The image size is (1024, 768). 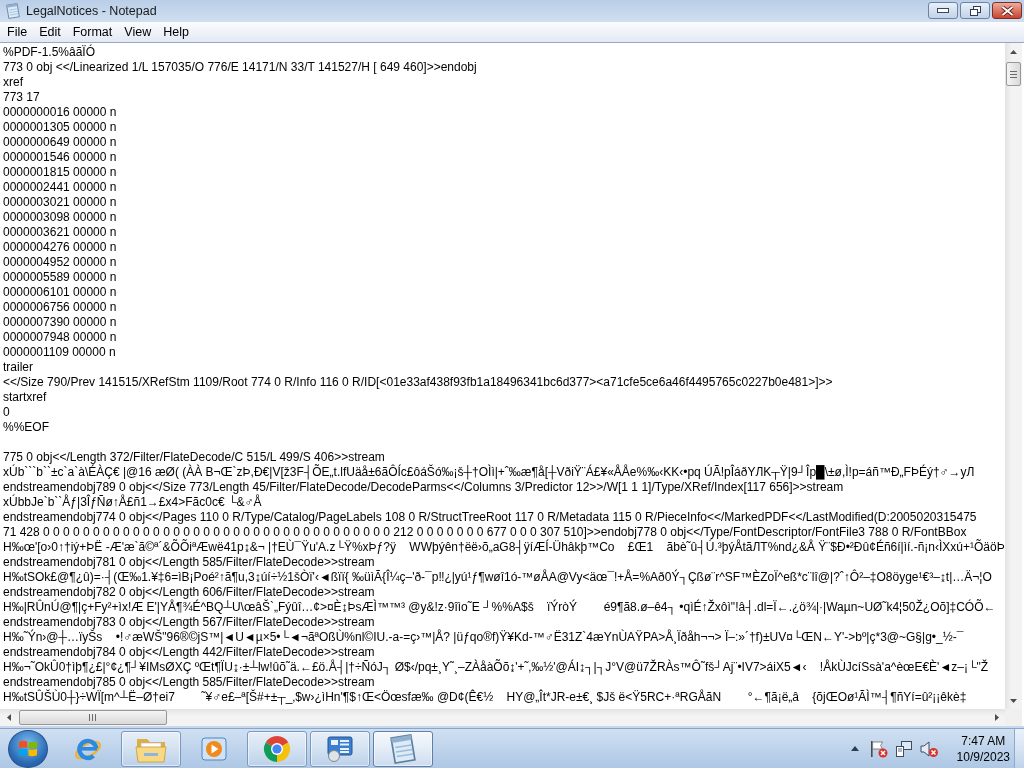 I want to click on text-line: H‰|RÛnÚ@¶|ç+Fy²+ìx!Æ E'|YÅ¶¾É^BQ┴U\œâŠ`„Fýûî…¢>¤È↨ÞsÆÌ™™³ @y&!z·9îìo˜E ┘%%A$š ïÝròÝ é9¶ã8.ø–ê4┐ •qìÉ↑Žxôì"!â┤.dl=Ï←.¿ö¾|·|Waµn~UØ˜k4¦50Ž¿Oõ]‡CÓÕ←, so click(x=500, y=607).